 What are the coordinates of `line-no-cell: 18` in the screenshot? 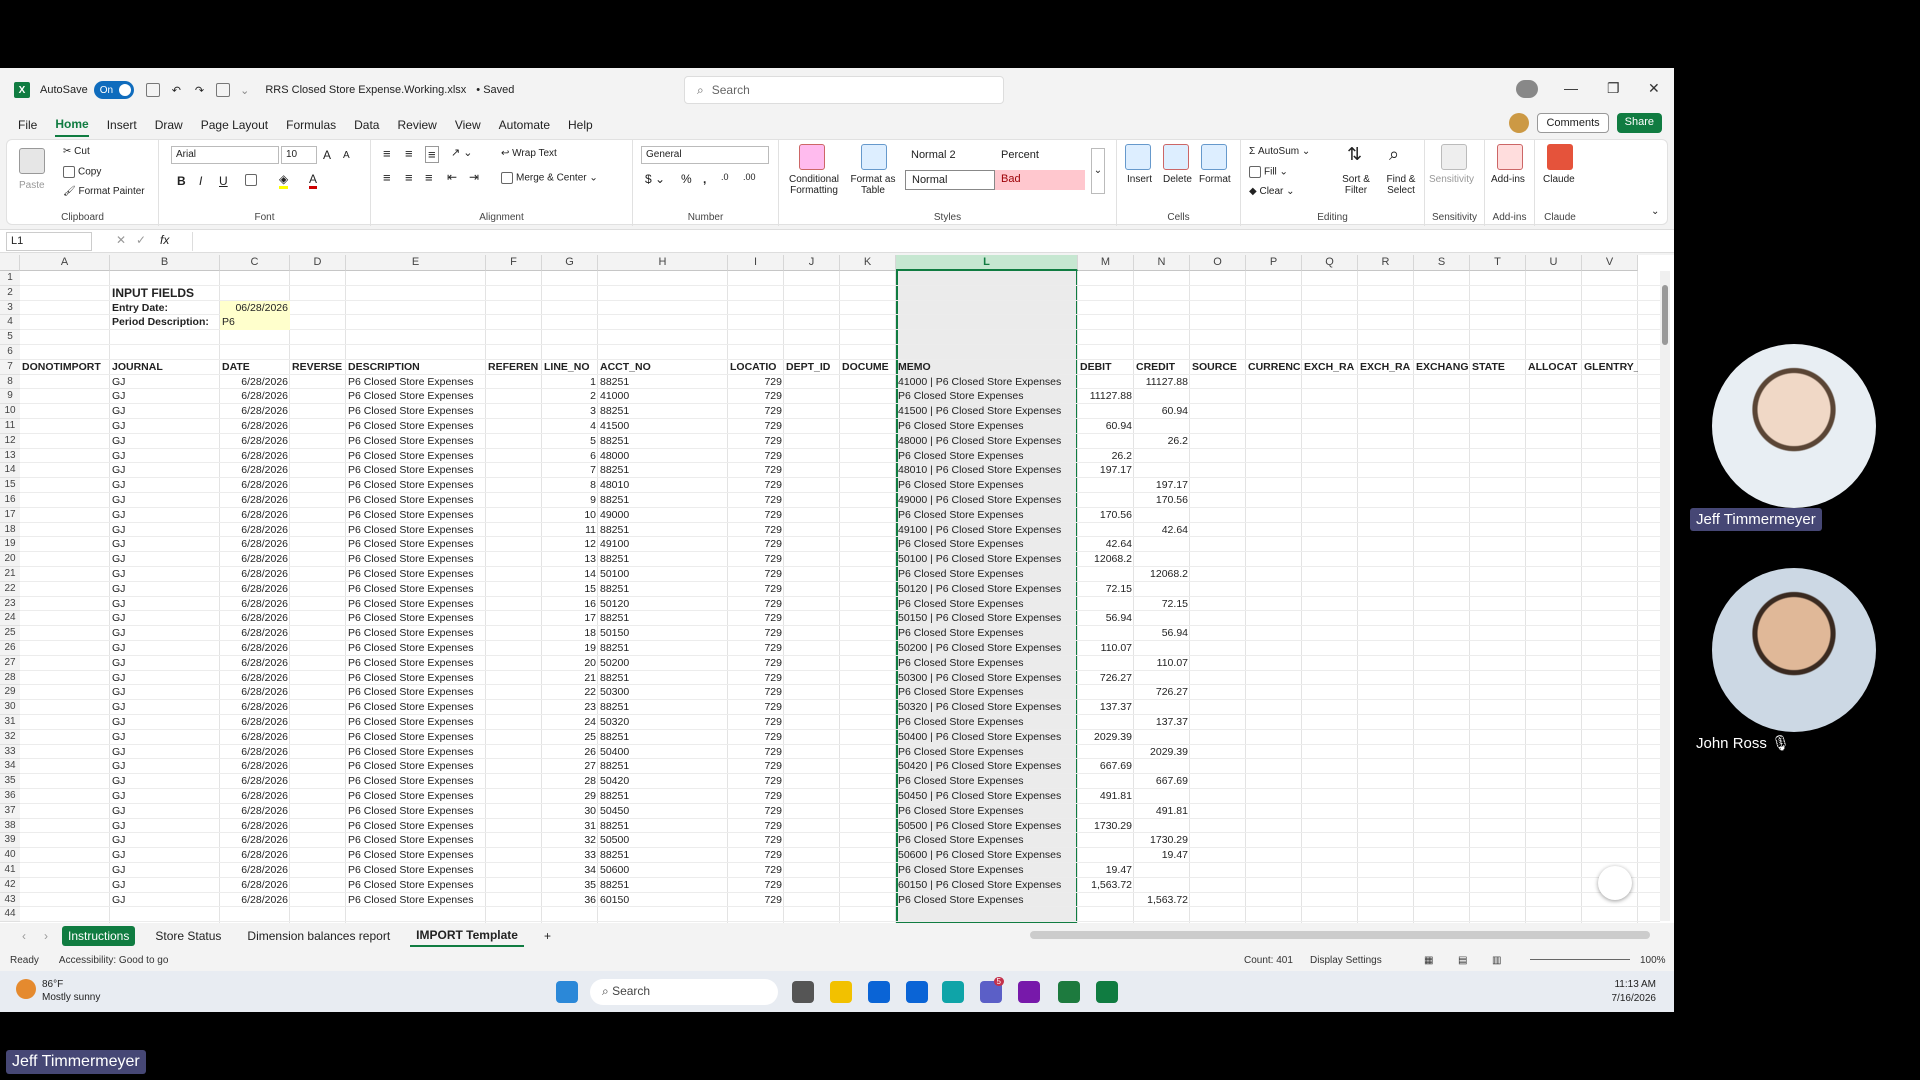 It's located at (570, 633).